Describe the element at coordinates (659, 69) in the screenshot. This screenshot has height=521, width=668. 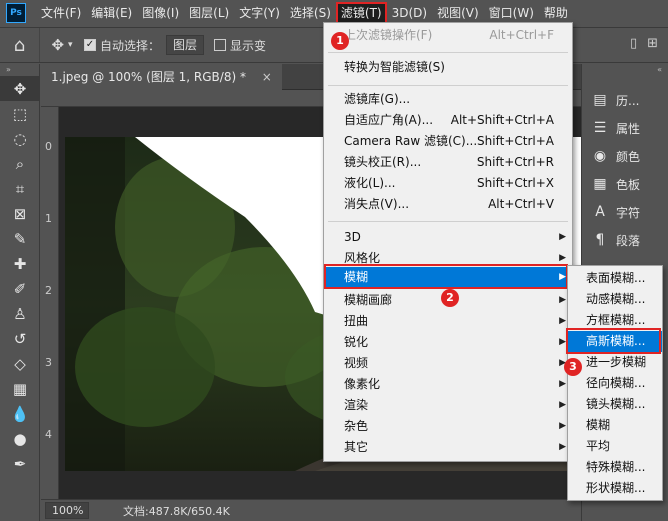
I see `collapse-panels-icon: «` at that location.